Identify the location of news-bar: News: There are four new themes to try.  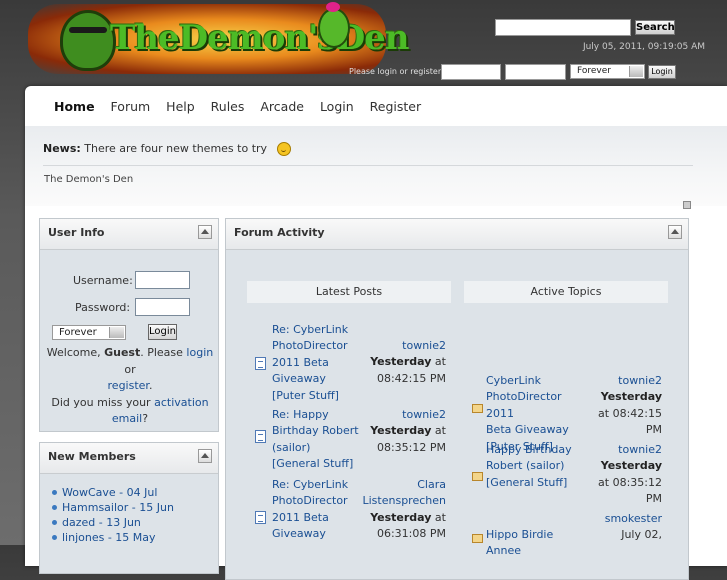
(376, 166).